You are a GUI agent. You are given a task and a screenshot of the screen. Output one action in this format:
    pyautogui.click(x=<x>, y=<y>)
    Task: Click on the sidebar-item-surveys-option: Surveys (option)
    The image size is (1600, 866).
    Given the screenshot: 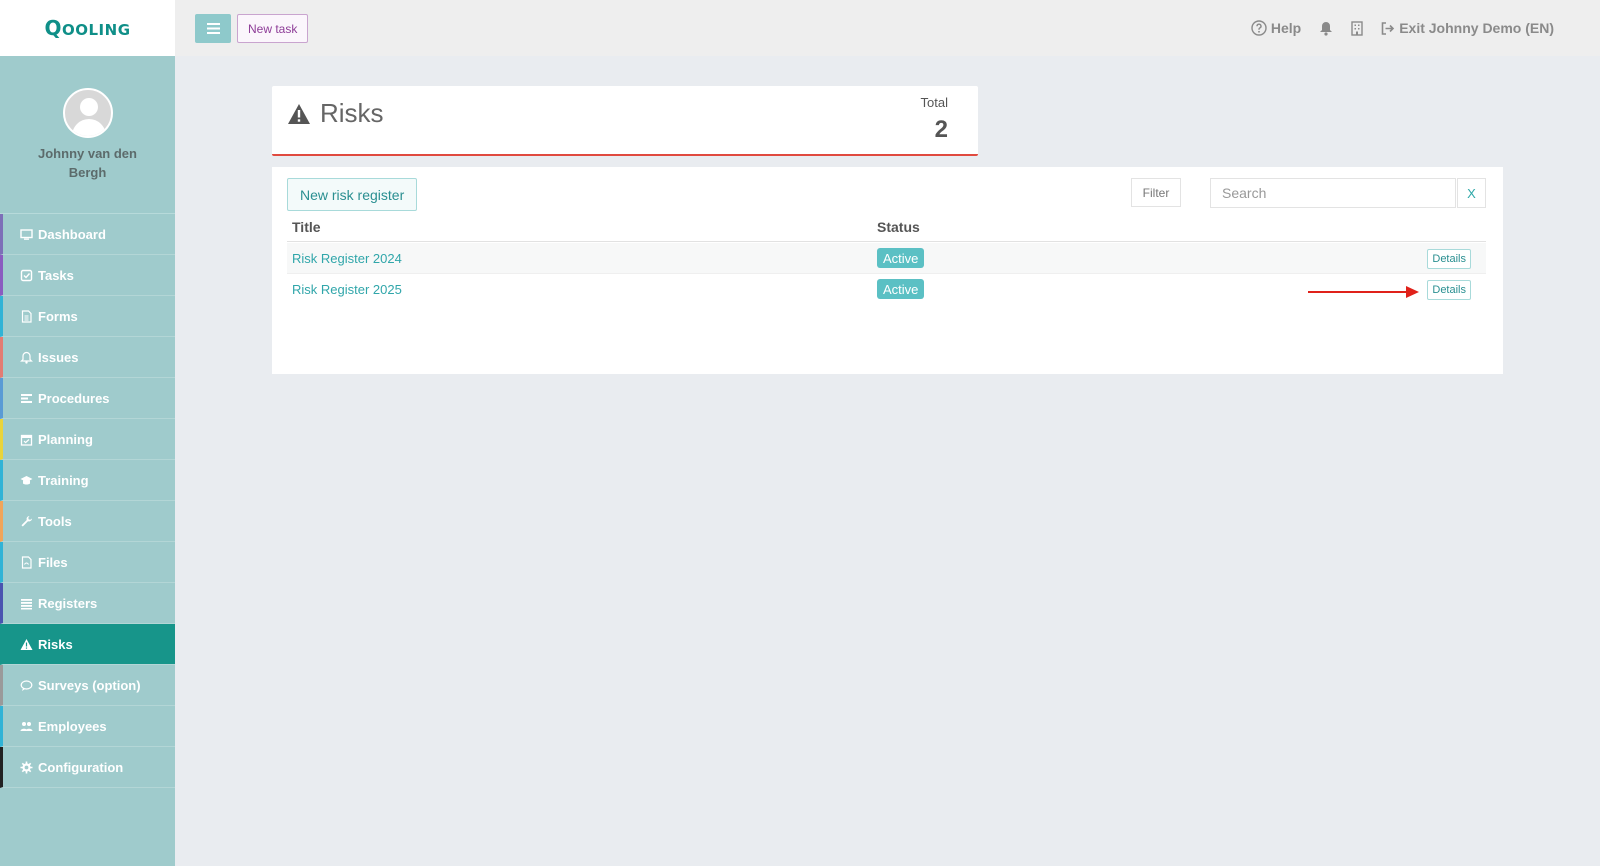 What is the action you would take?
    pyautogui.click(x=87, y=685)
    